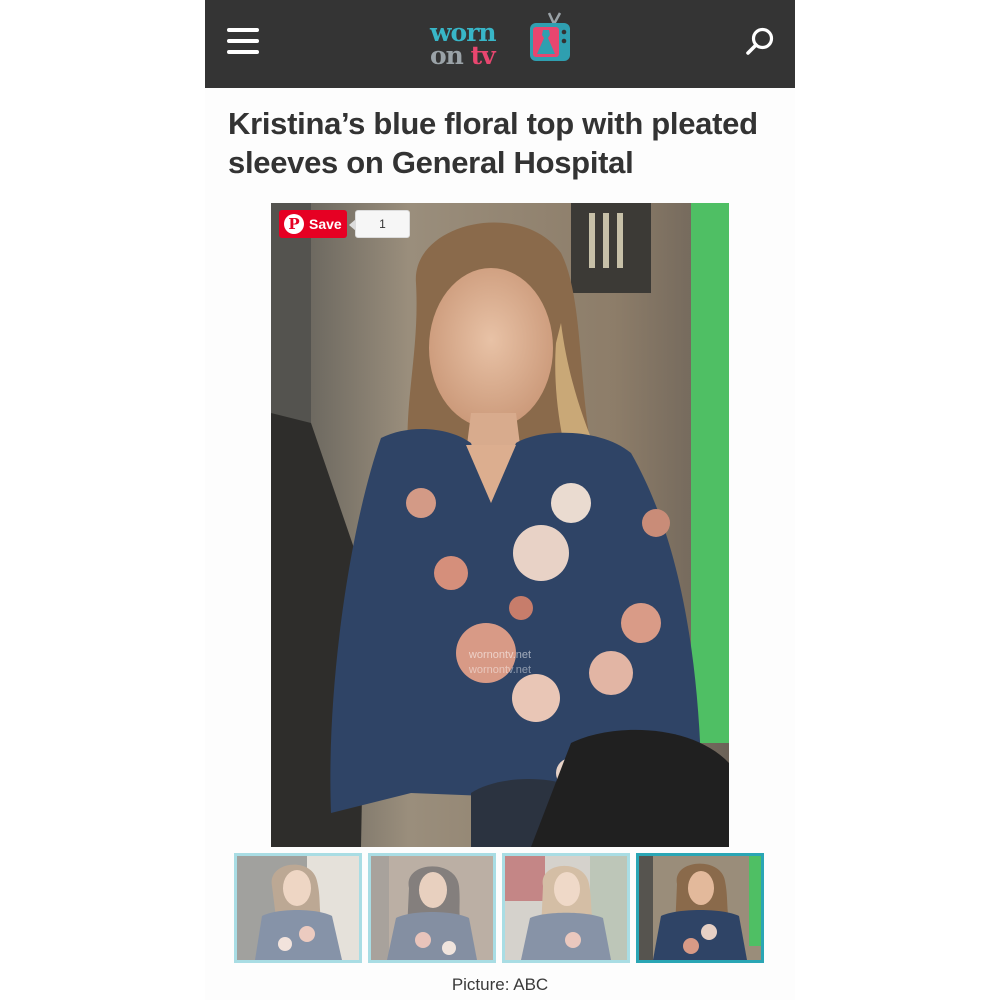  What do you see at coordinates (500, 984) in the screenshot?
I see `photo-credit: Picture: ABC` at bounding box center [500, 984].